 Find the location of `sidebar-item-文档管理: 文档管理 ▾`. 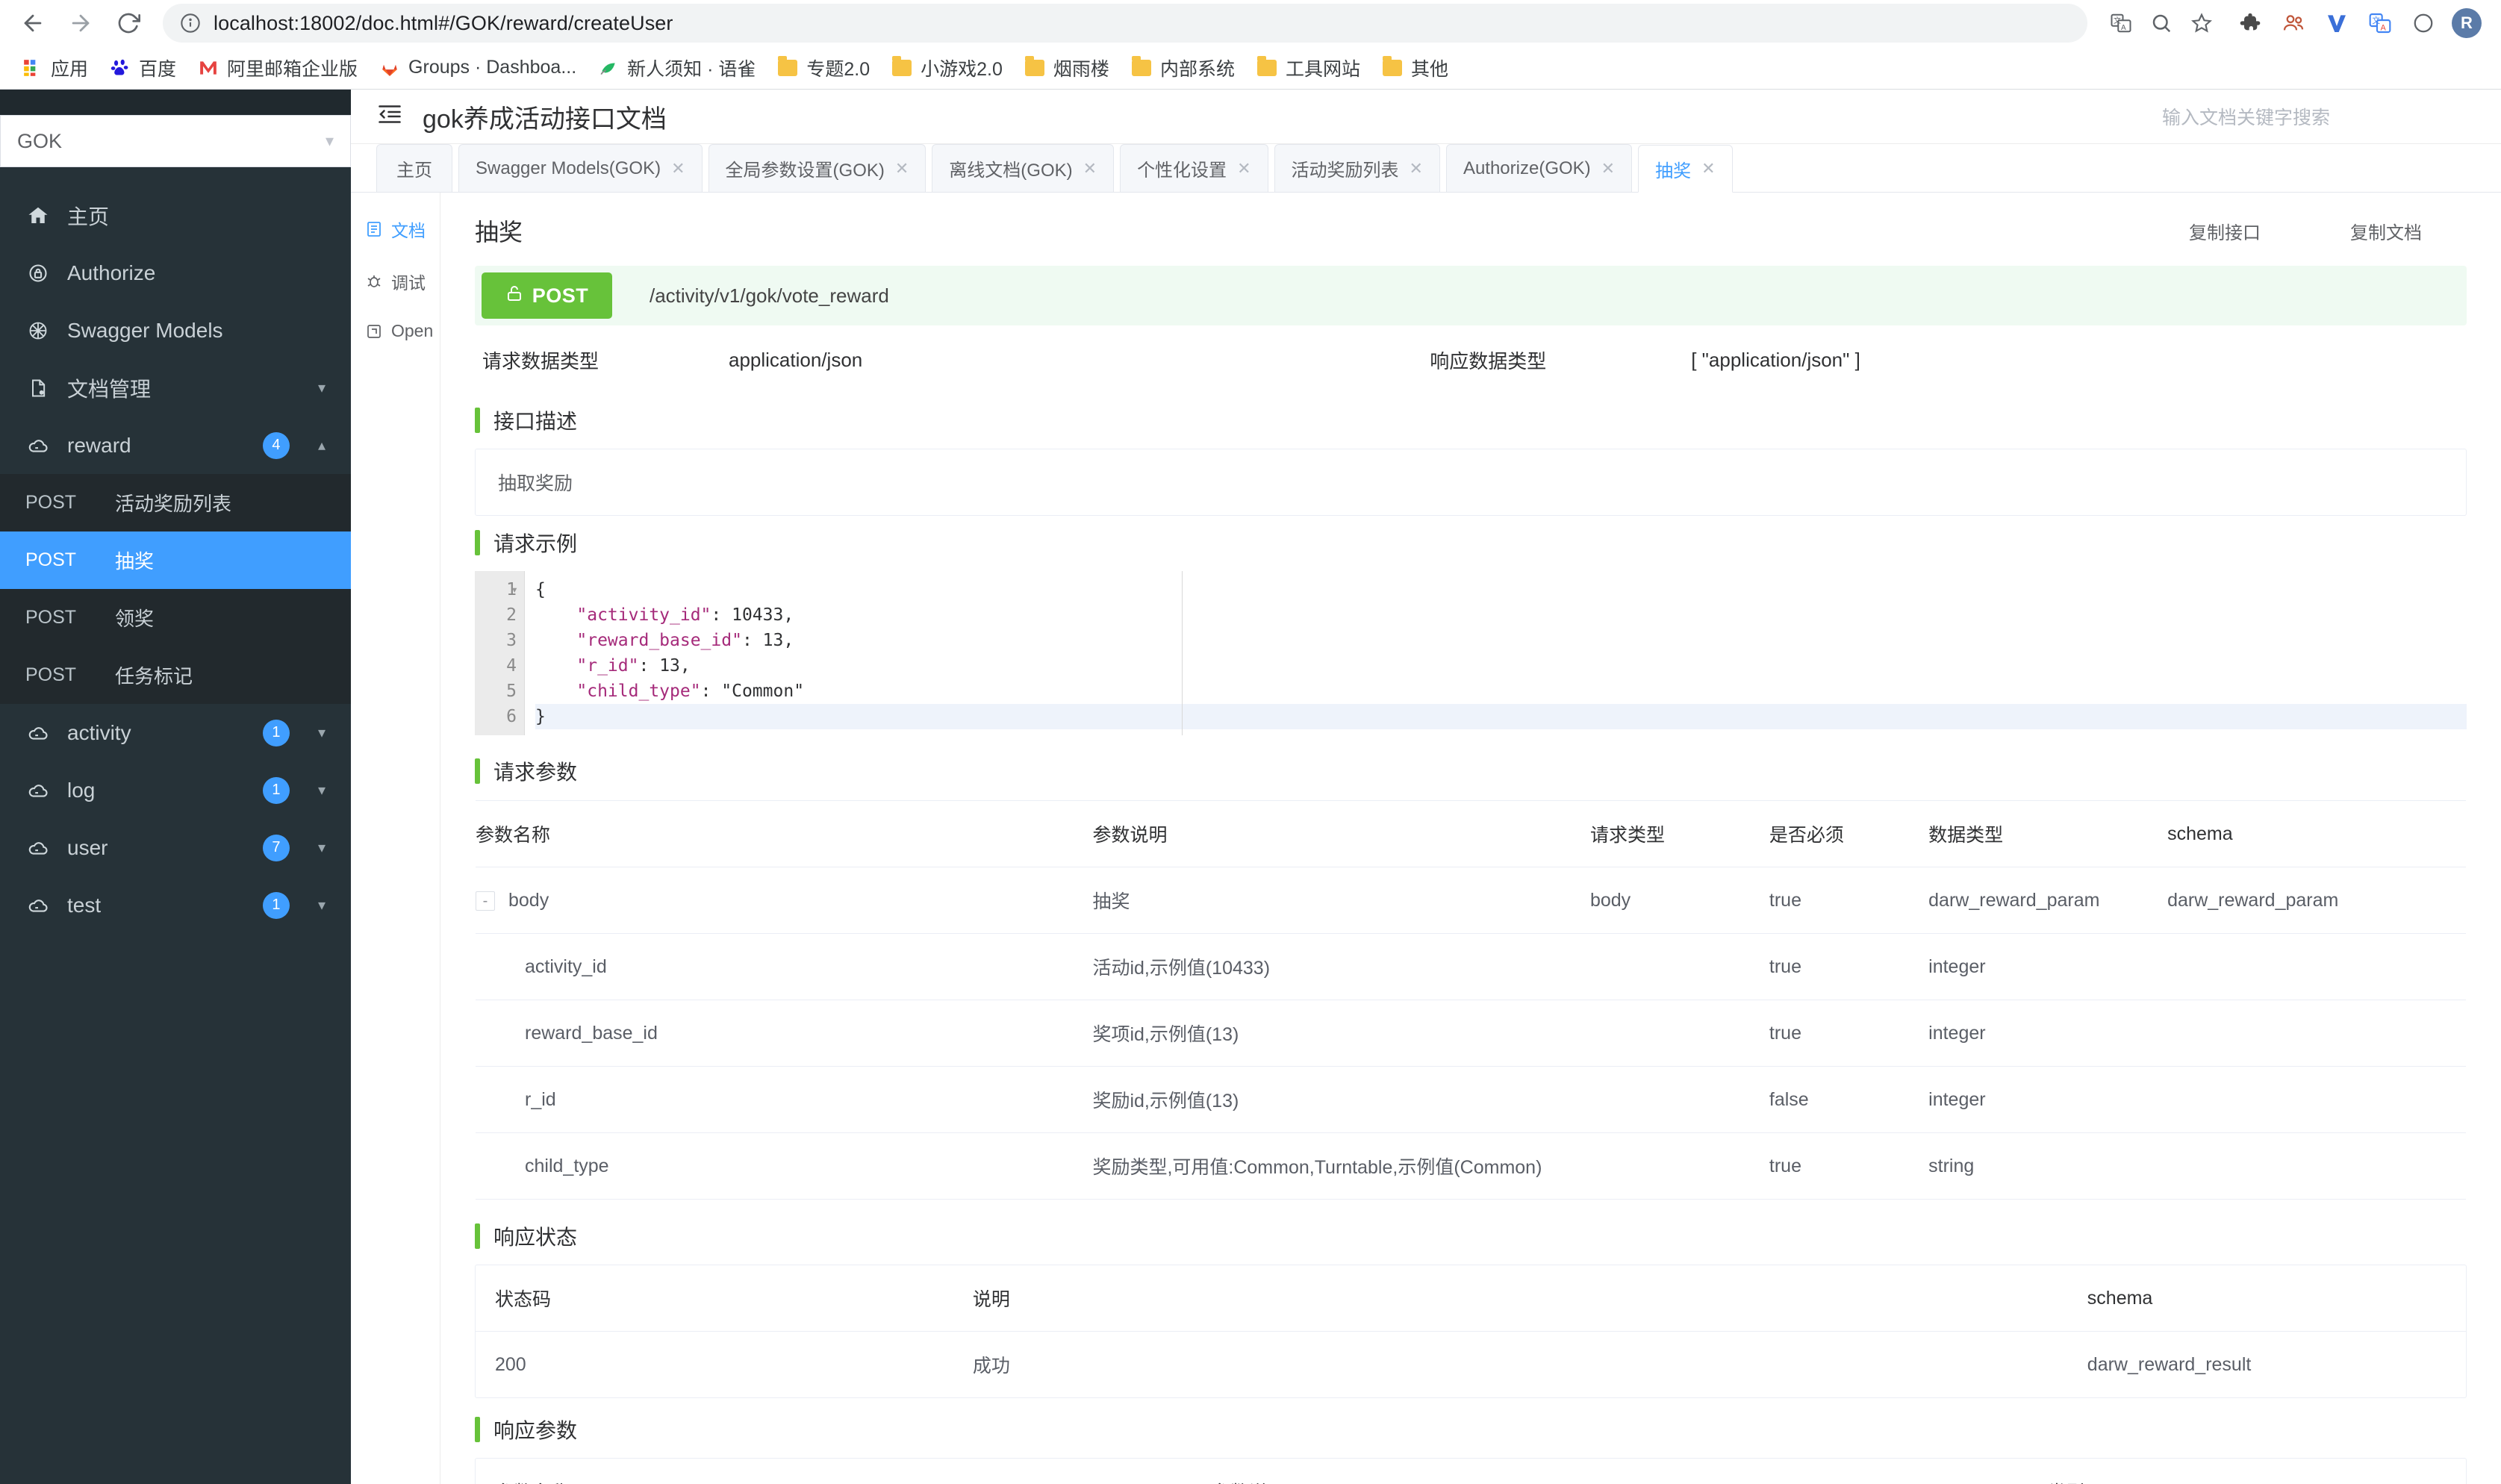

sidebar-item-文档管理: 文档管理 ▾ is located at coordinates (176, 388).